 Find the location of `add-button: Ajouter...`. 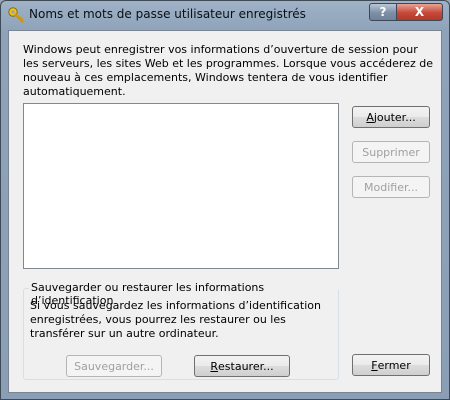

add-button: Ajouter... is located at coordinates (391, 117).